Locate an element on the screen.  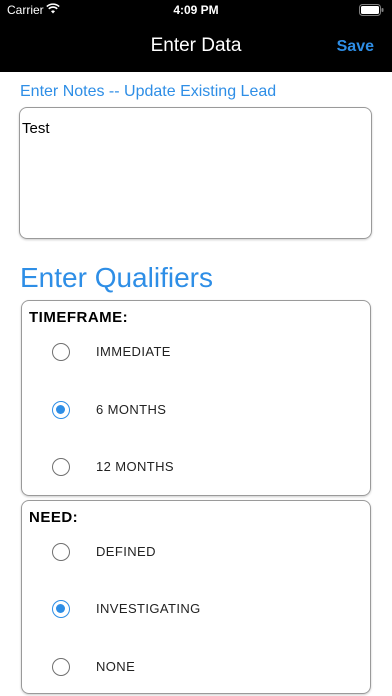
option-label: NONE is located at coordinates (116, 666).